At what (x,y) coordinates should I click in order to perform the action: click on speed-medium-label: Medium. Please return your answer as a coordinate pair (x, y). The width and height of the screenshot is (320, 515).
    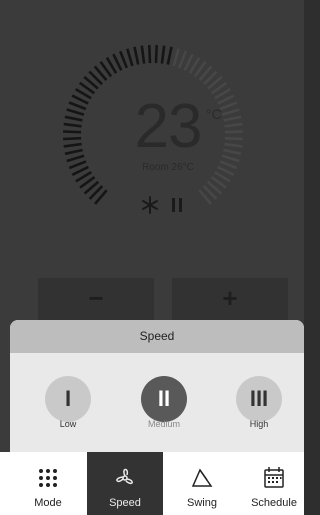
    Looking at the image, I should click on (163, 424).